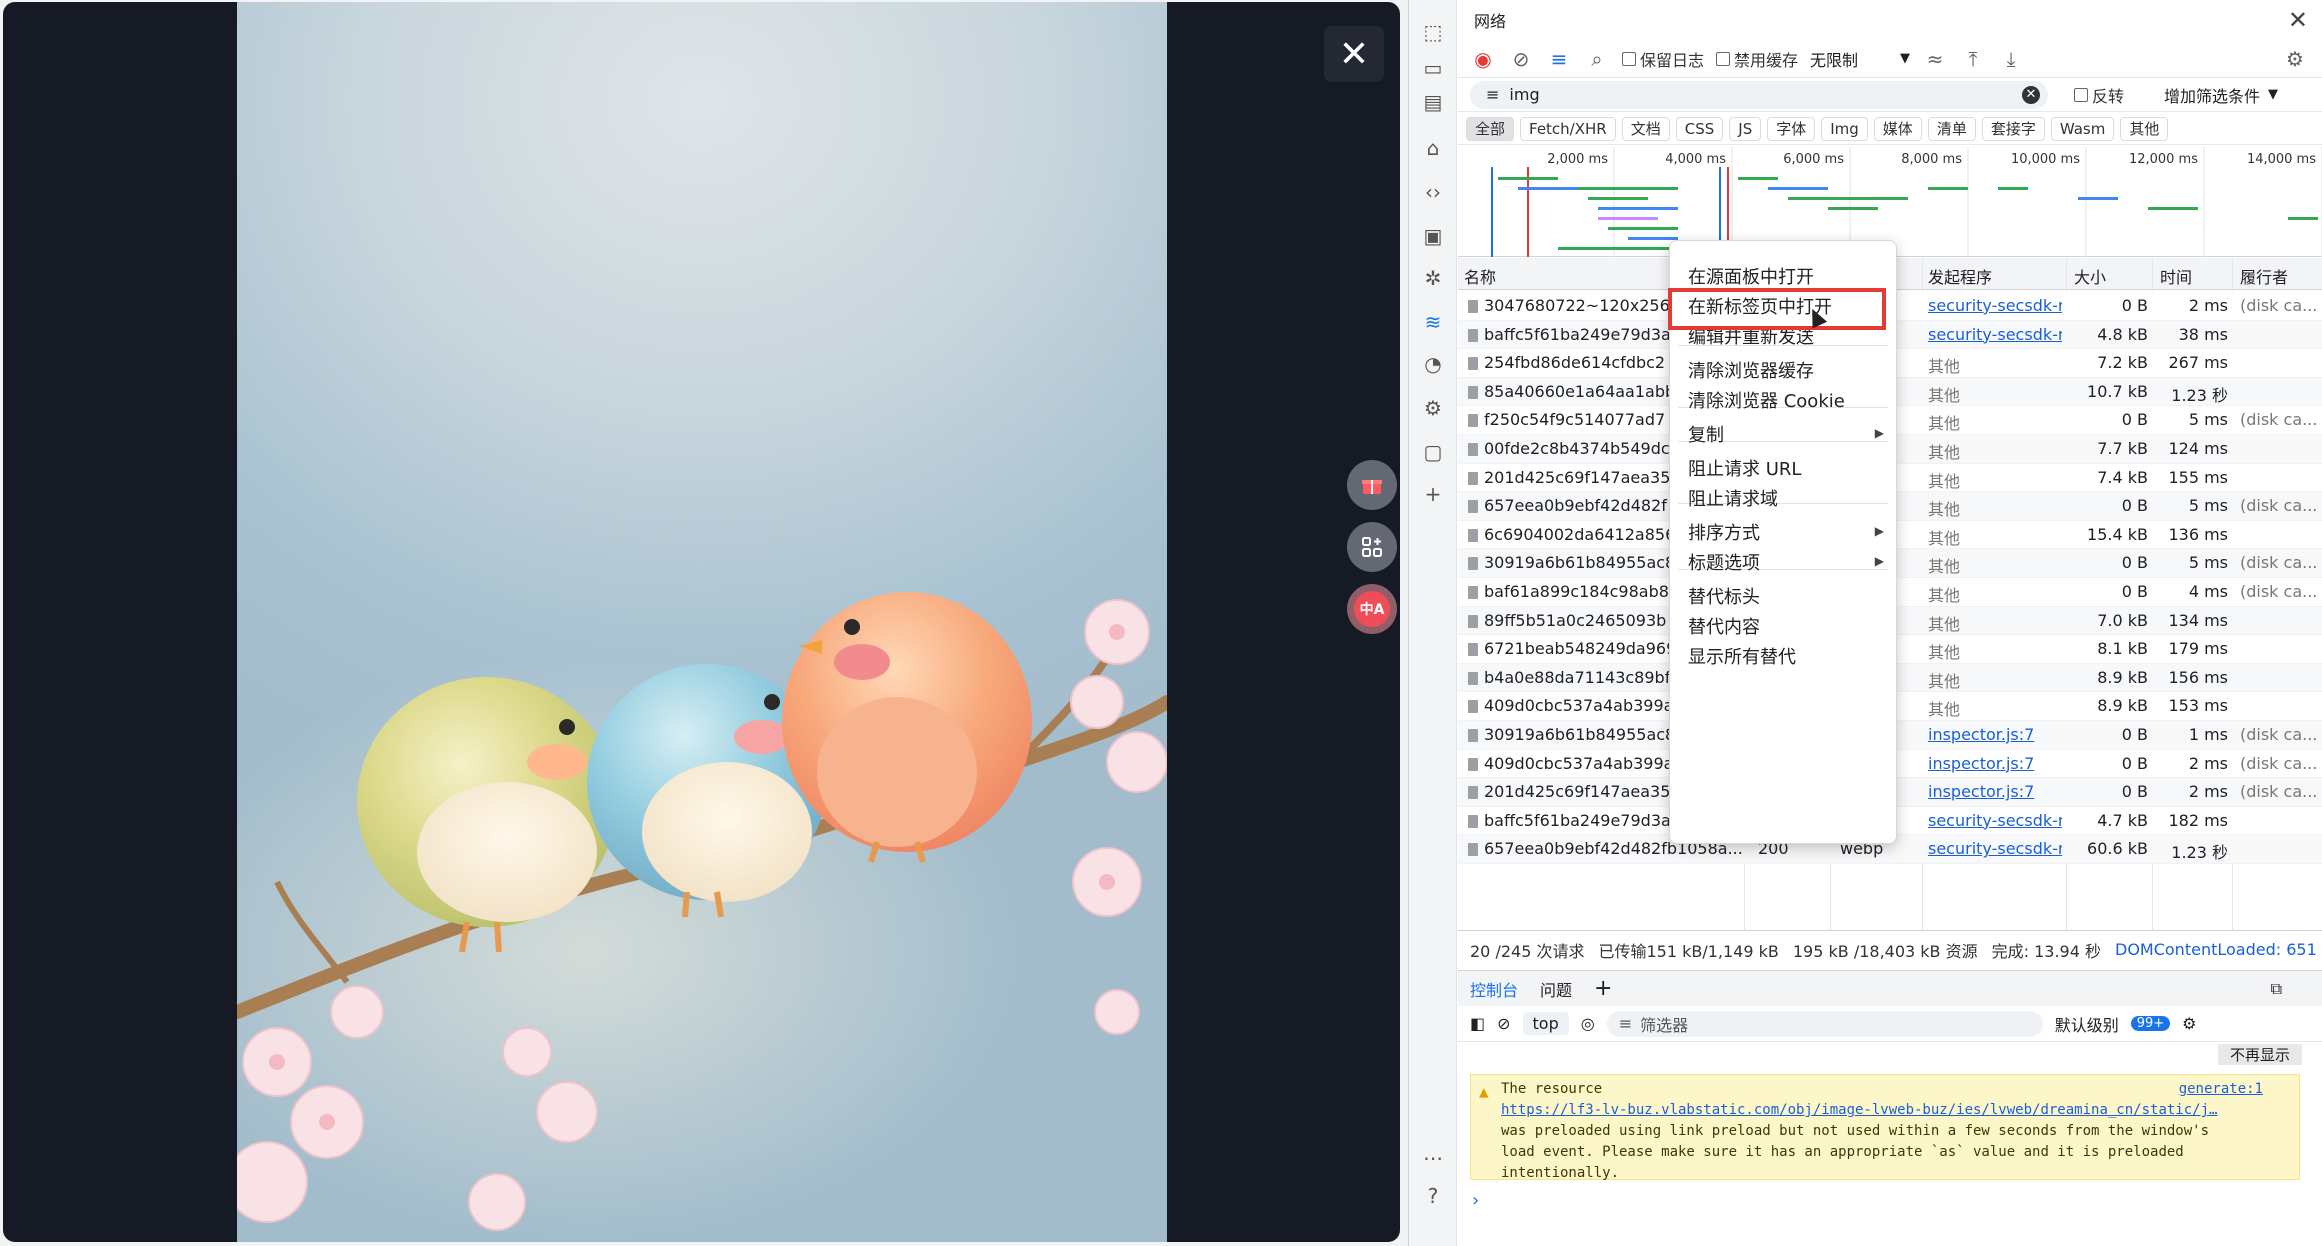 The height and width of the screenshot is (1246, 2322). Describe the element at coordinates (1433, 1158) in the screenshot. I see `more-icon: ⋯` at that location.